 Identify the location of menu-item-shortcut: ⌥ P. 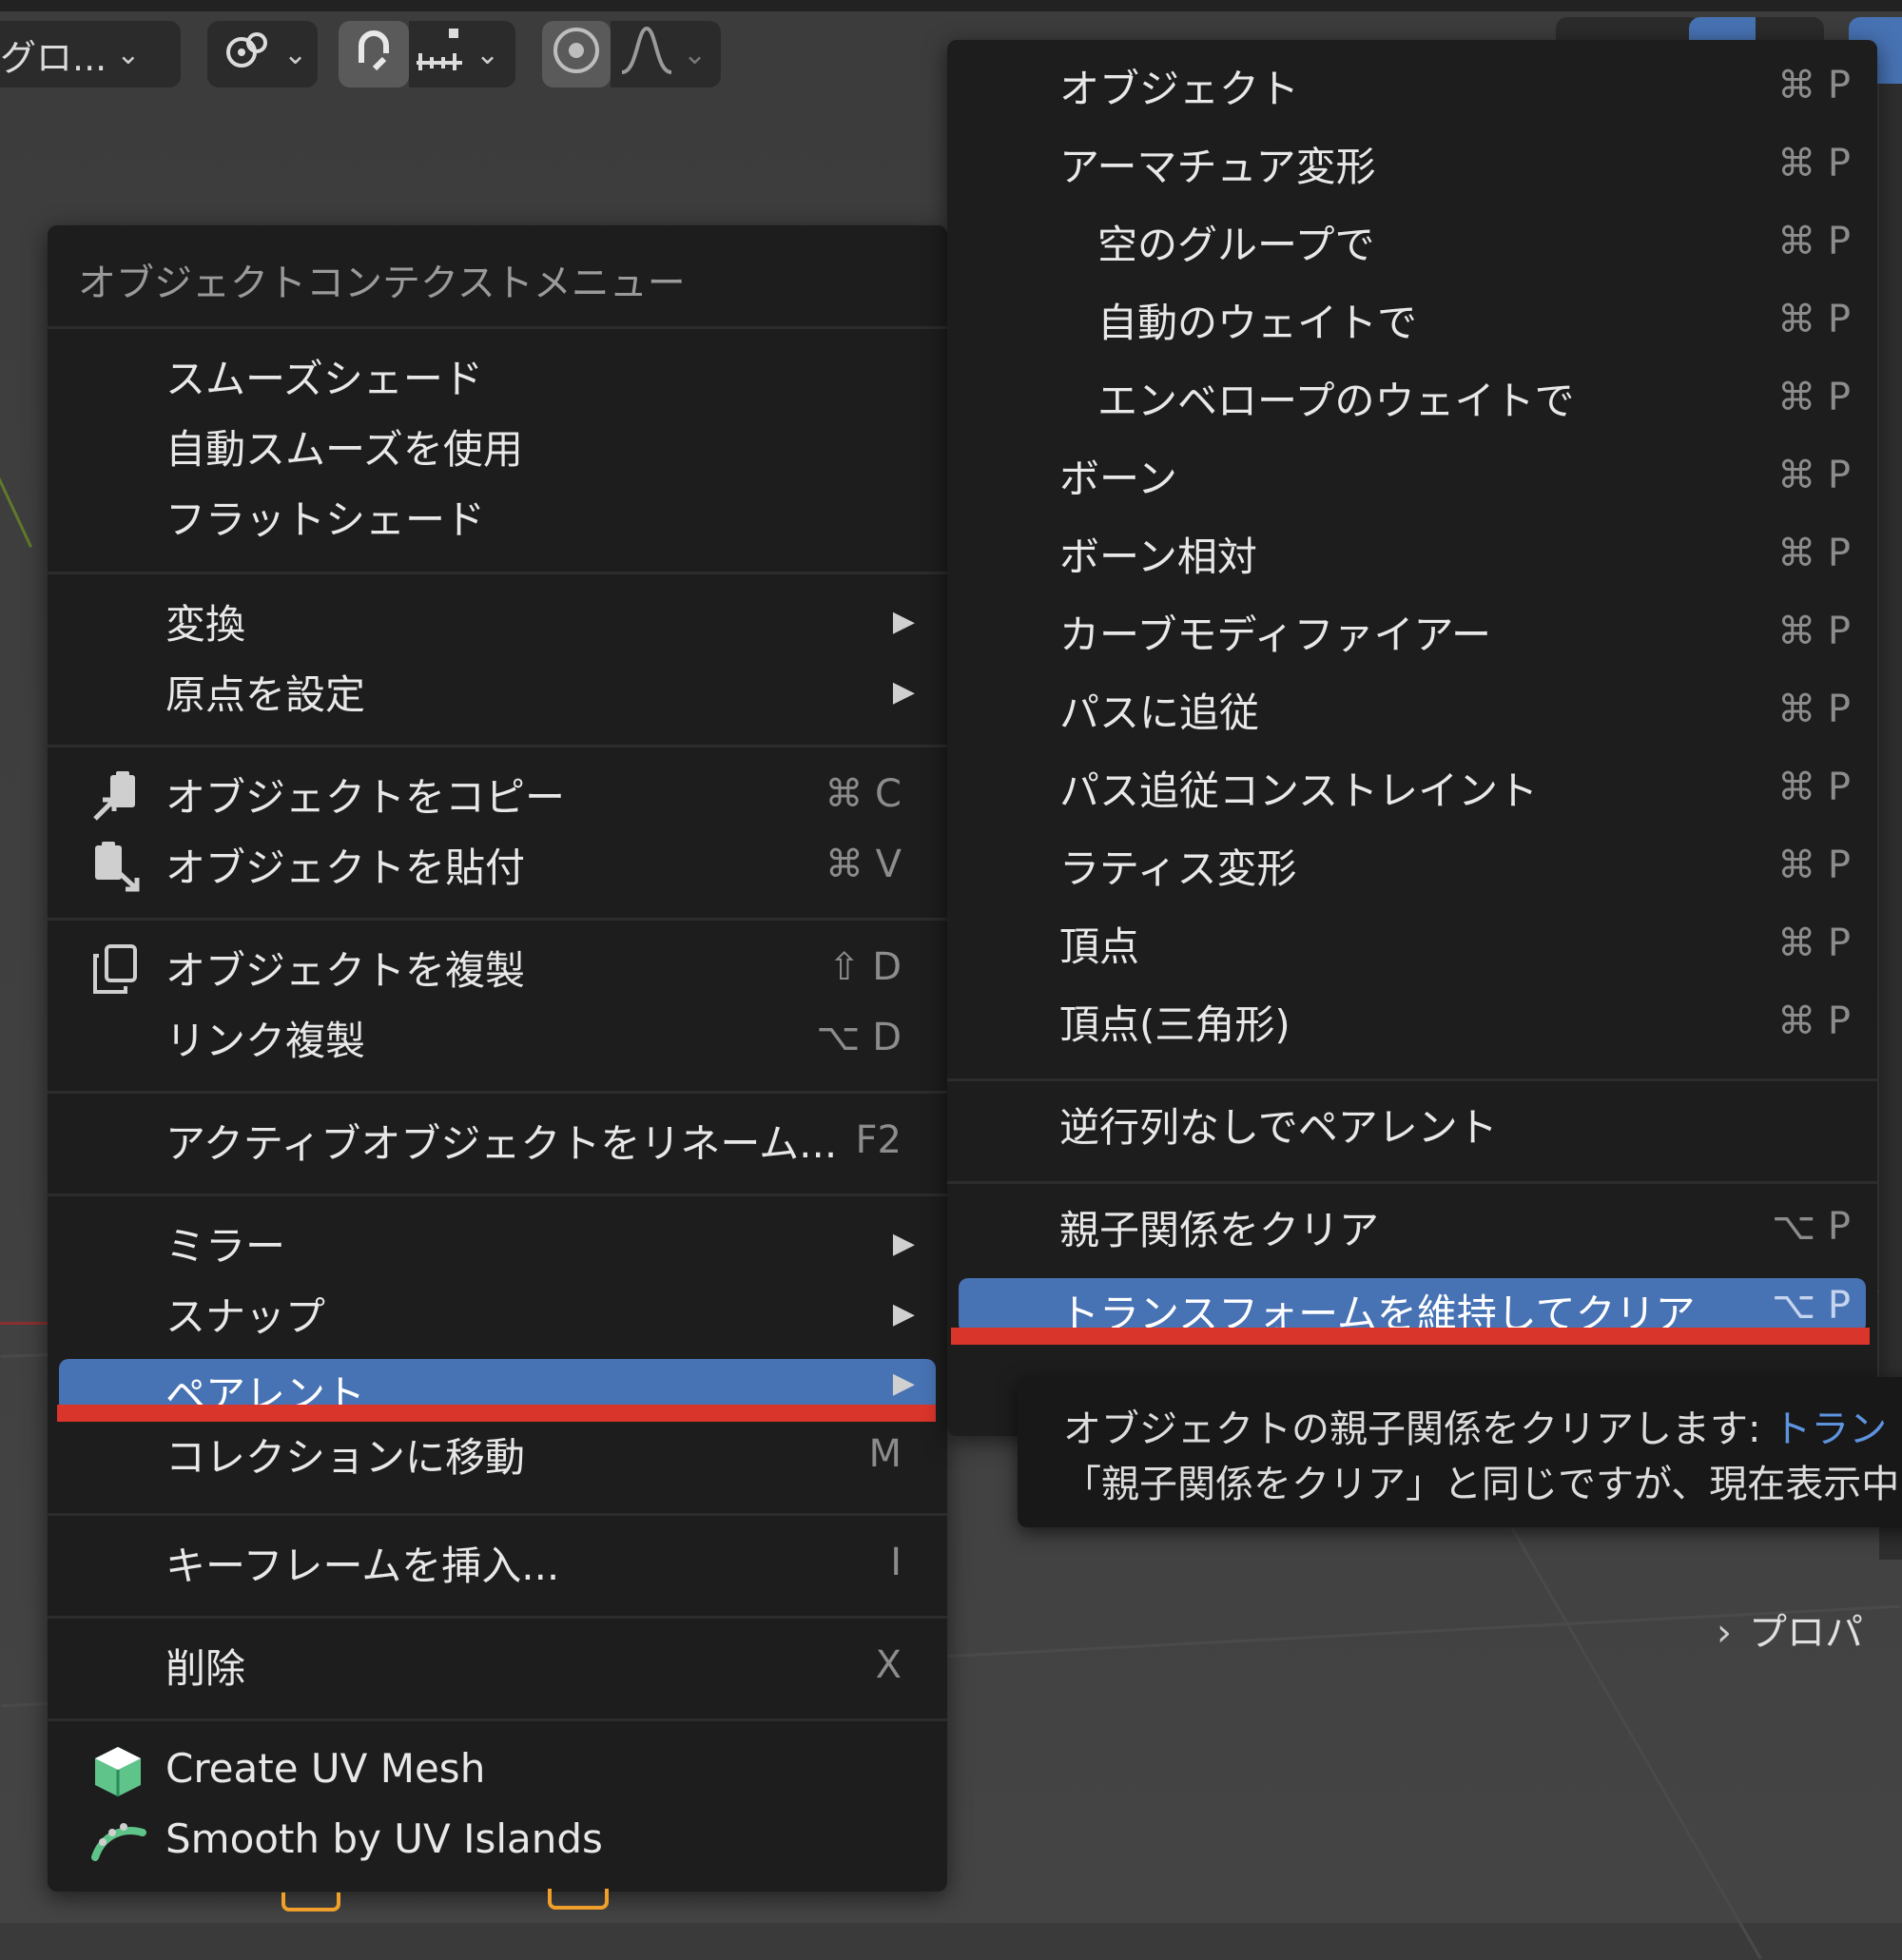
(1811, 1306).